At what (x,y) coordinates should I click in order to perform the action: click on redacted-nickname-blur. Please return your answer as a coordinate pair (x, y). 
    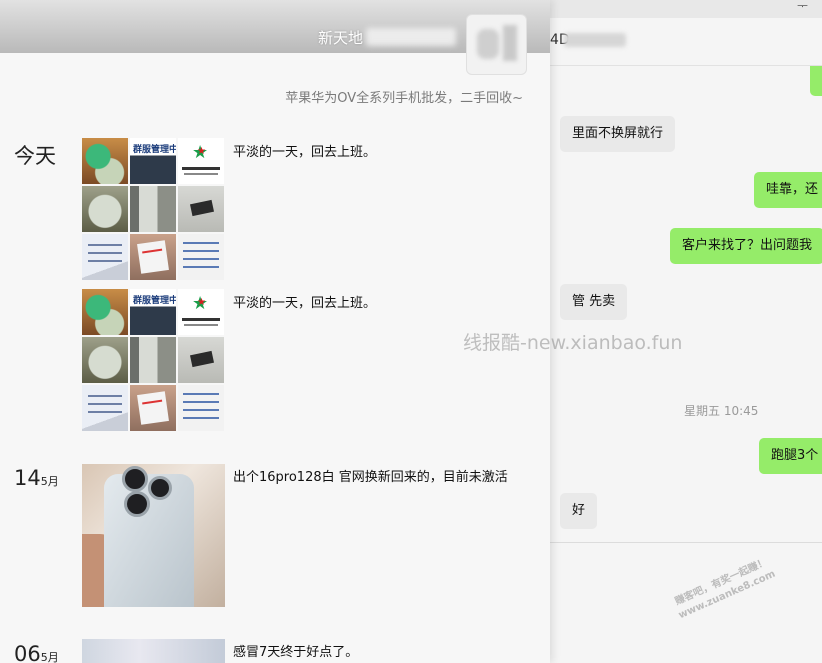
    Looking at the image, I should click on (411, 37).